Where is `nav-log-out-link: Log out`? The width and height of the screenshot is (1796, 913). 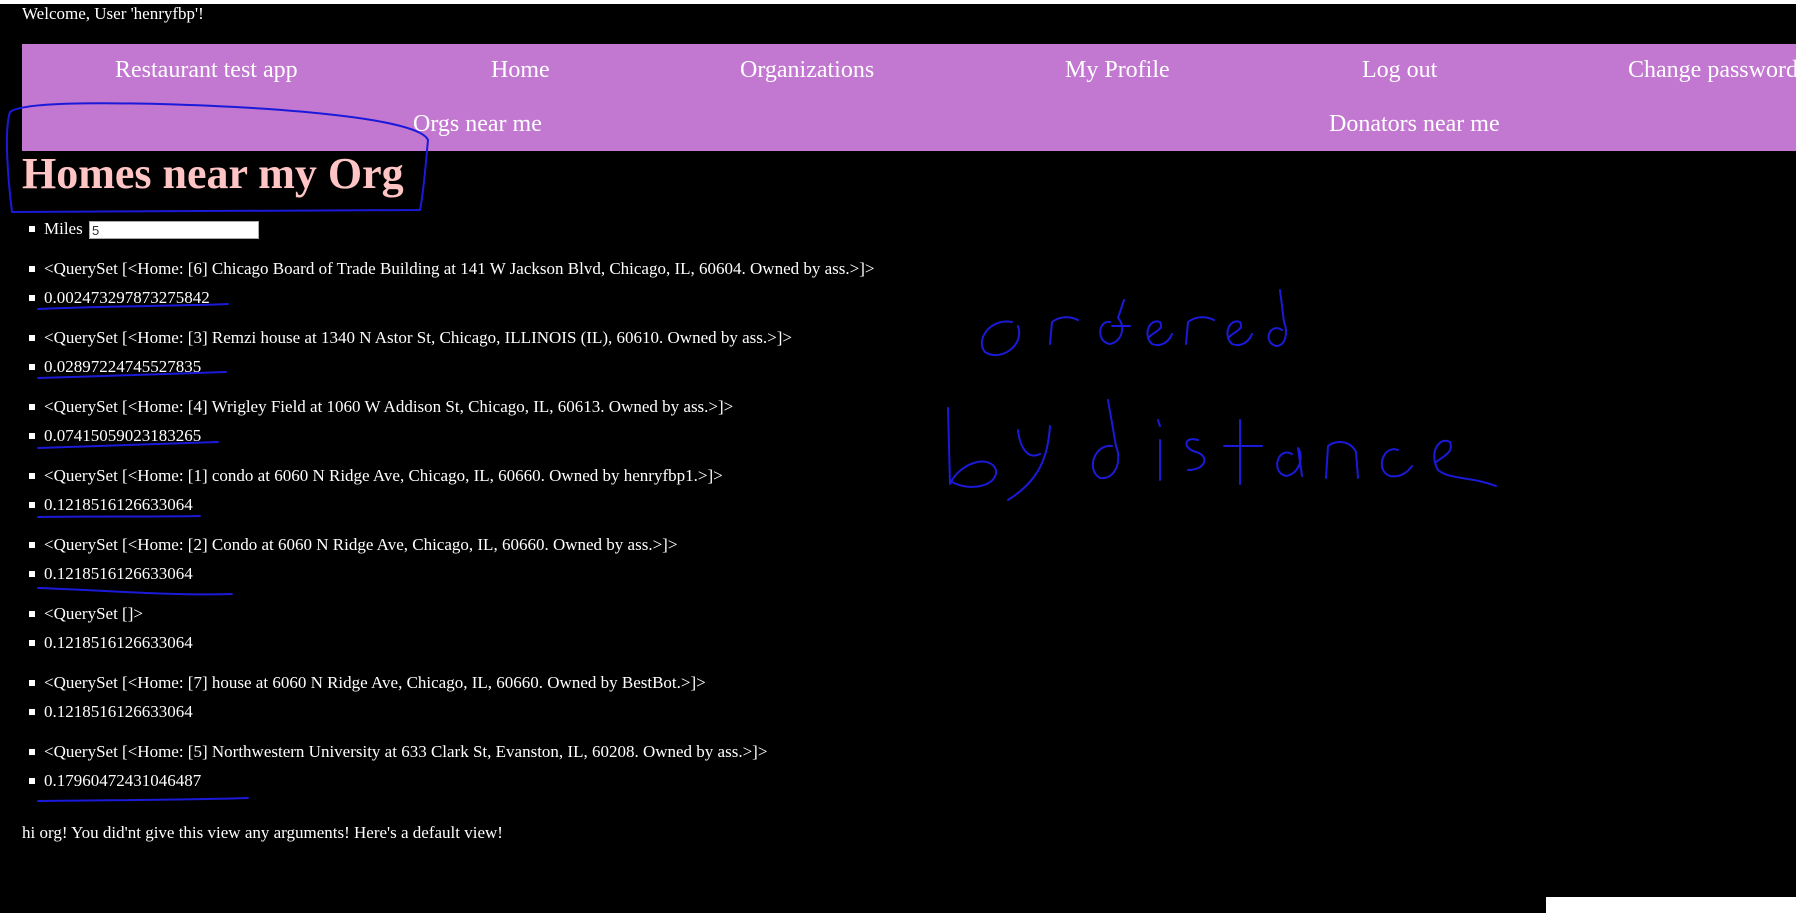 nav-log-out-link: Log out is located at coordinates (1399, 70).